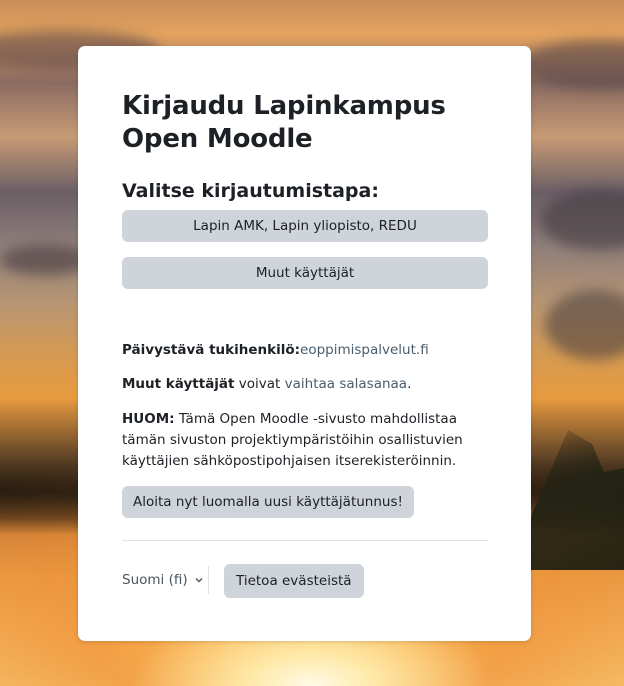 The width and height of the screenshot is (624, 686). I want to click on create-account-button: Aloita nyt luomalla uusi käyttäjätunnus!, so click(268, 502).